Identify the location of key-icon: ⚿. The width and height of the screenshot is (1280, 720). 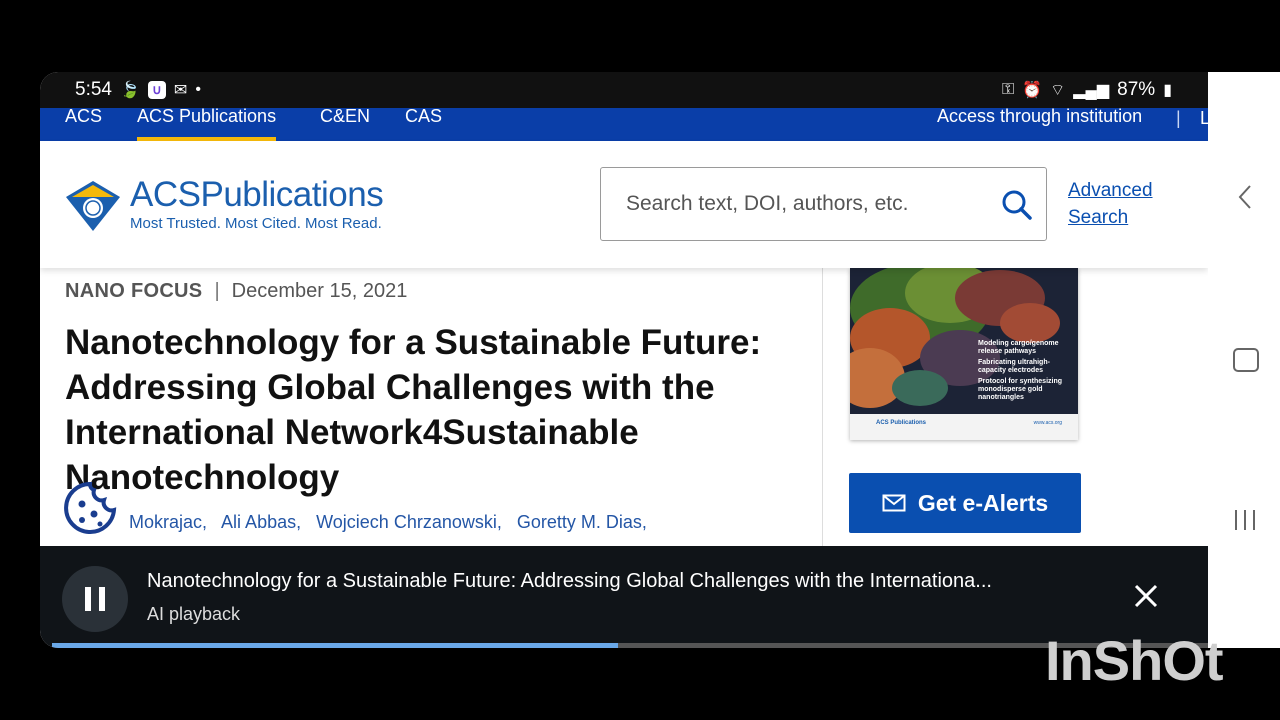
(1008, 89).